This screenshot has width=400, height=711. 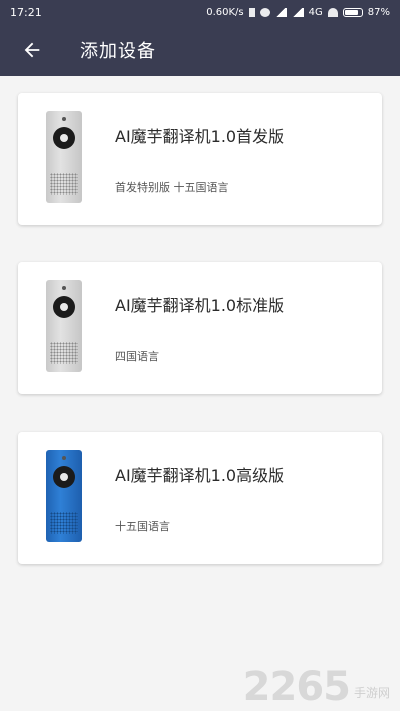 I want to click on back-button, so click(x=32, y=50).